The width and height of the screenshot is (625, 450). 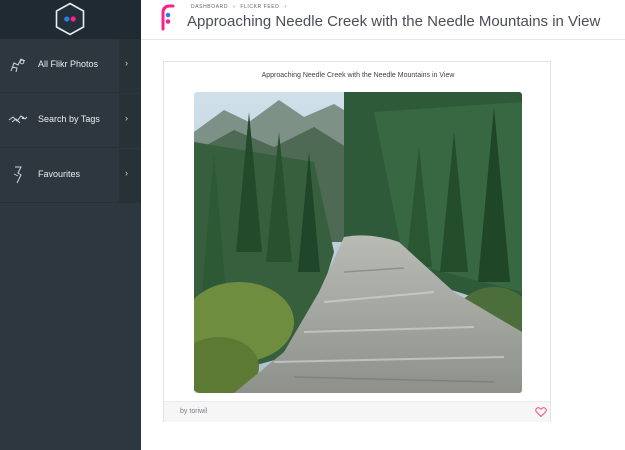 I want to click on bookmark-icon, so click(x=17, y=175).